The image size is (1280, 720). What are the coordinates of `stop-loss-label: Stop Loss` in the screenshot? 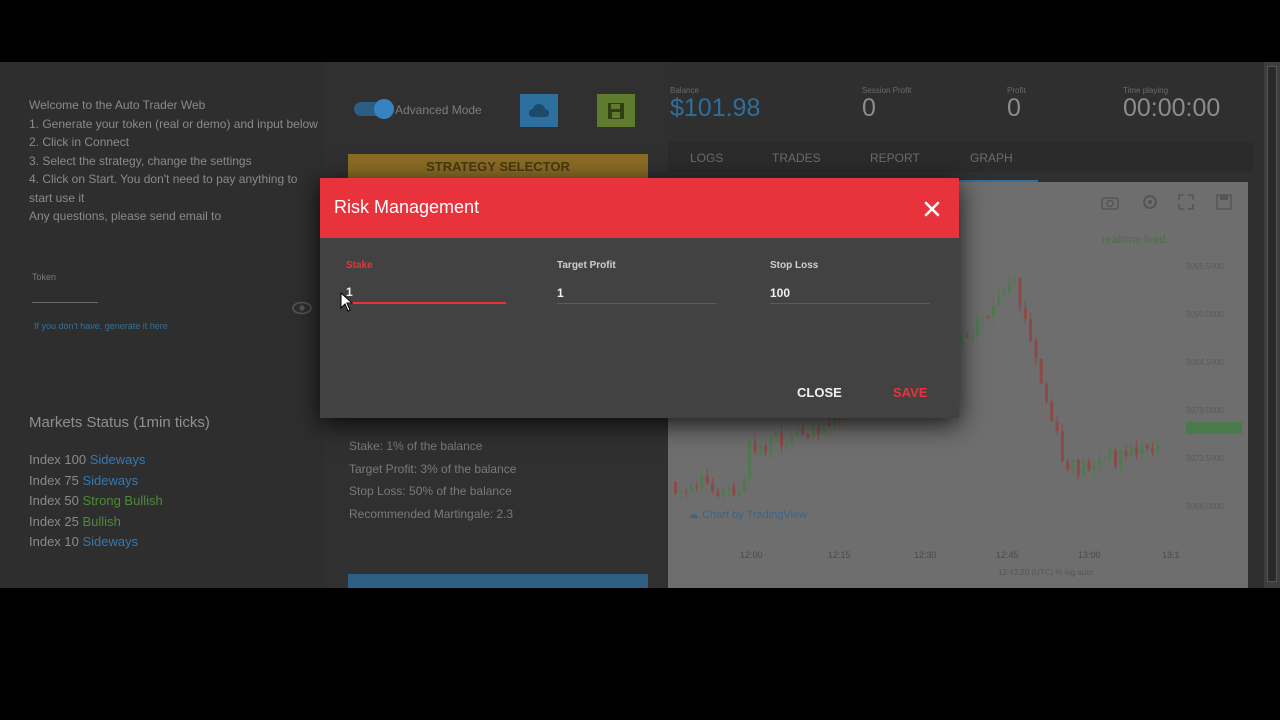 It's located at (794, 265).